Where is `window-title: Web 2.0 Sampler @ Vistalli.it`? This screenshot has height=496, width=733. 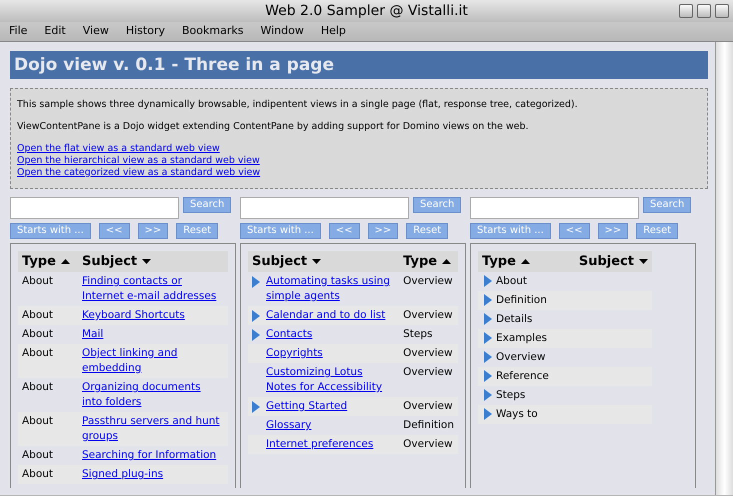 window-title: Web 2.0 Sampler @ Vistalli.it is located at coordinates (366, 11).